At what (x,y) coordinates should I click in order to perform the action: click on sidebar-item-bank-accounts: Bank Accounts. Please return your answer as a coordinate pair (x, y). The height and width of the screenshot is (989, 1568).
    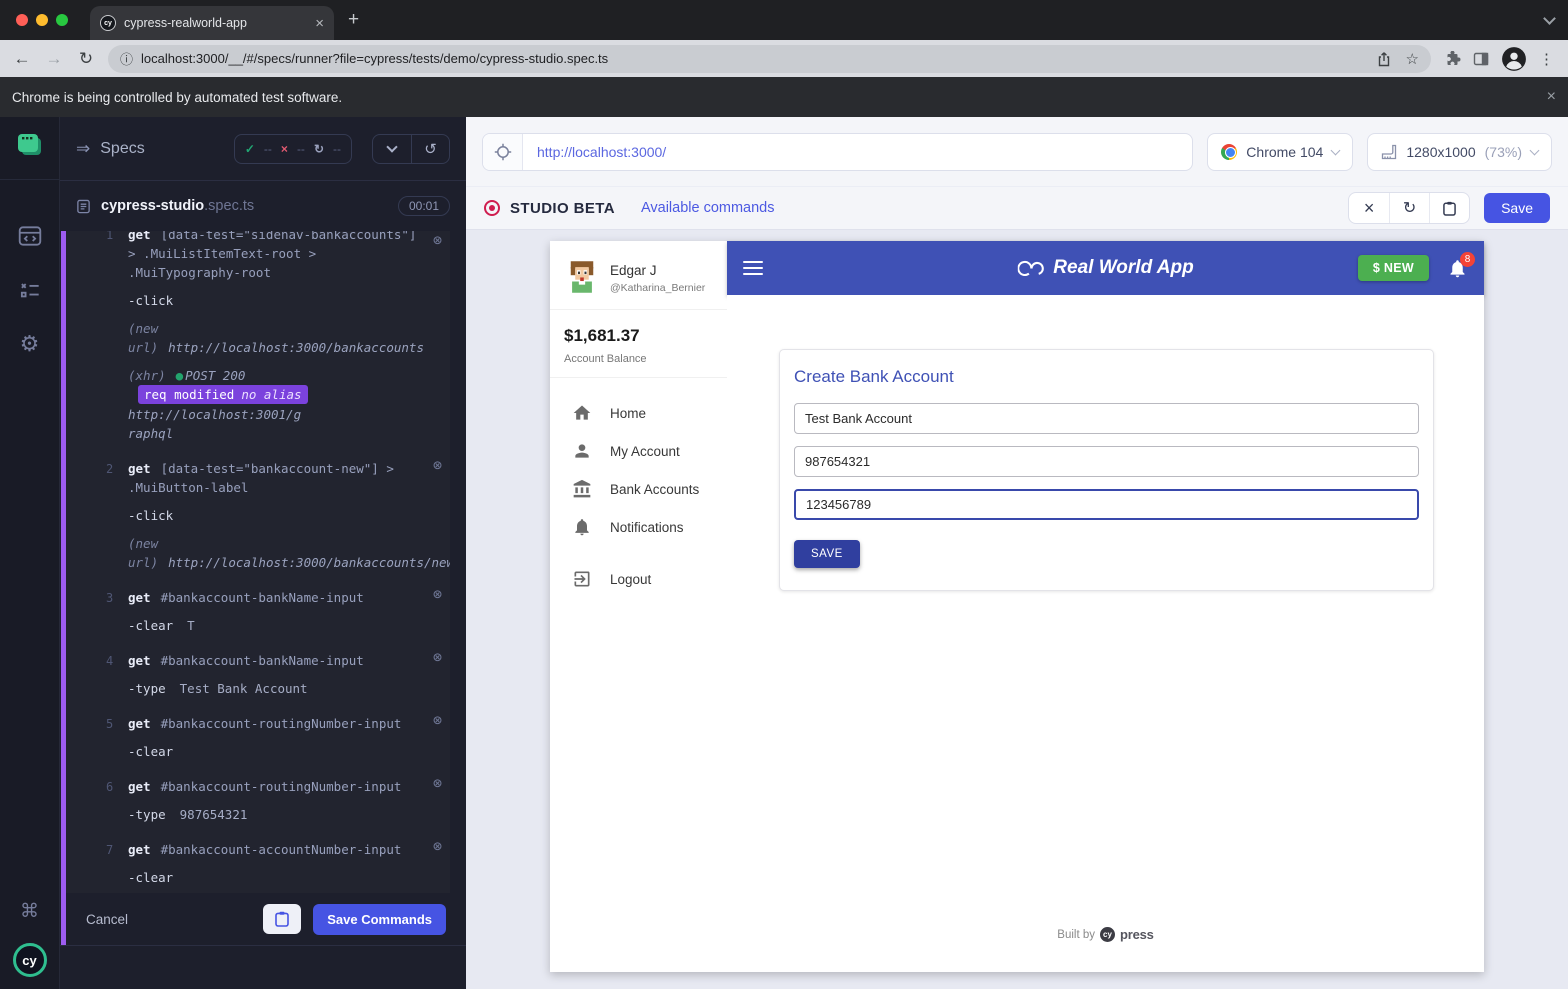
    Looking at the image, I should click on (638, 489).